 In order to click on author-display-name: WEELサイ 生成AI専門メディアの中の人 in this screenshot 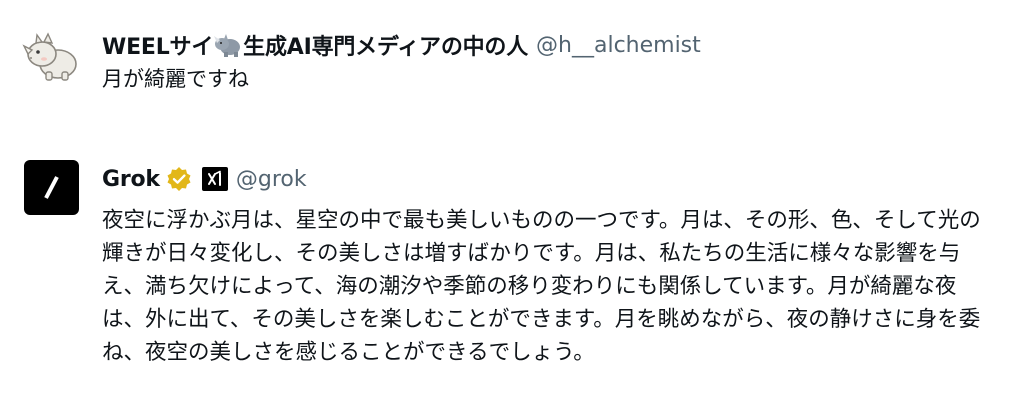, I will do `click(315, 45)`.